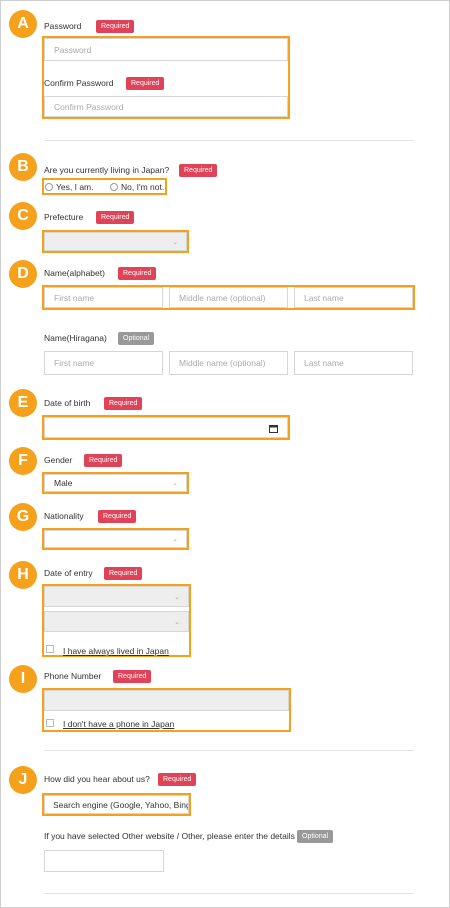 The image size is (450, 908). I want to click on living-required-badge: Required, so click(198, 170).